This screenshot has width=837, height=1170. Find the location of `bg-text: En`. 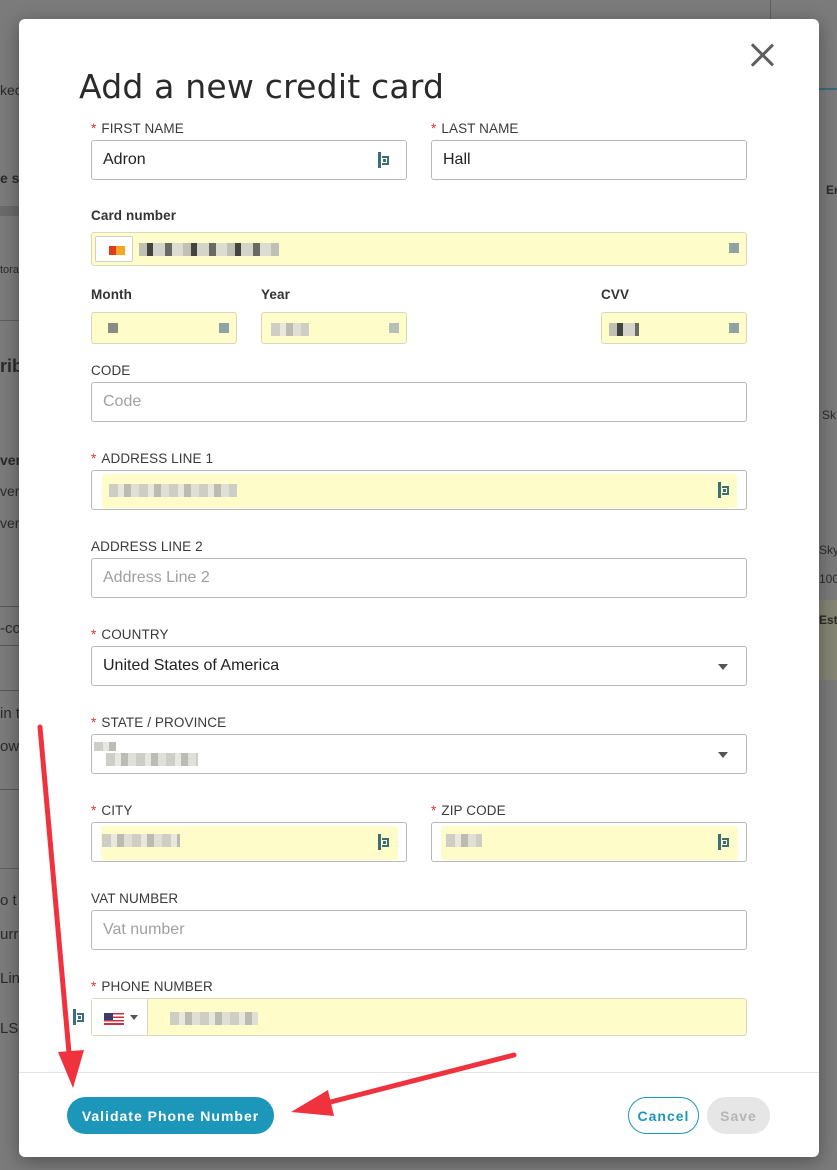

bg-text: En is located at coordinates (831, 190).